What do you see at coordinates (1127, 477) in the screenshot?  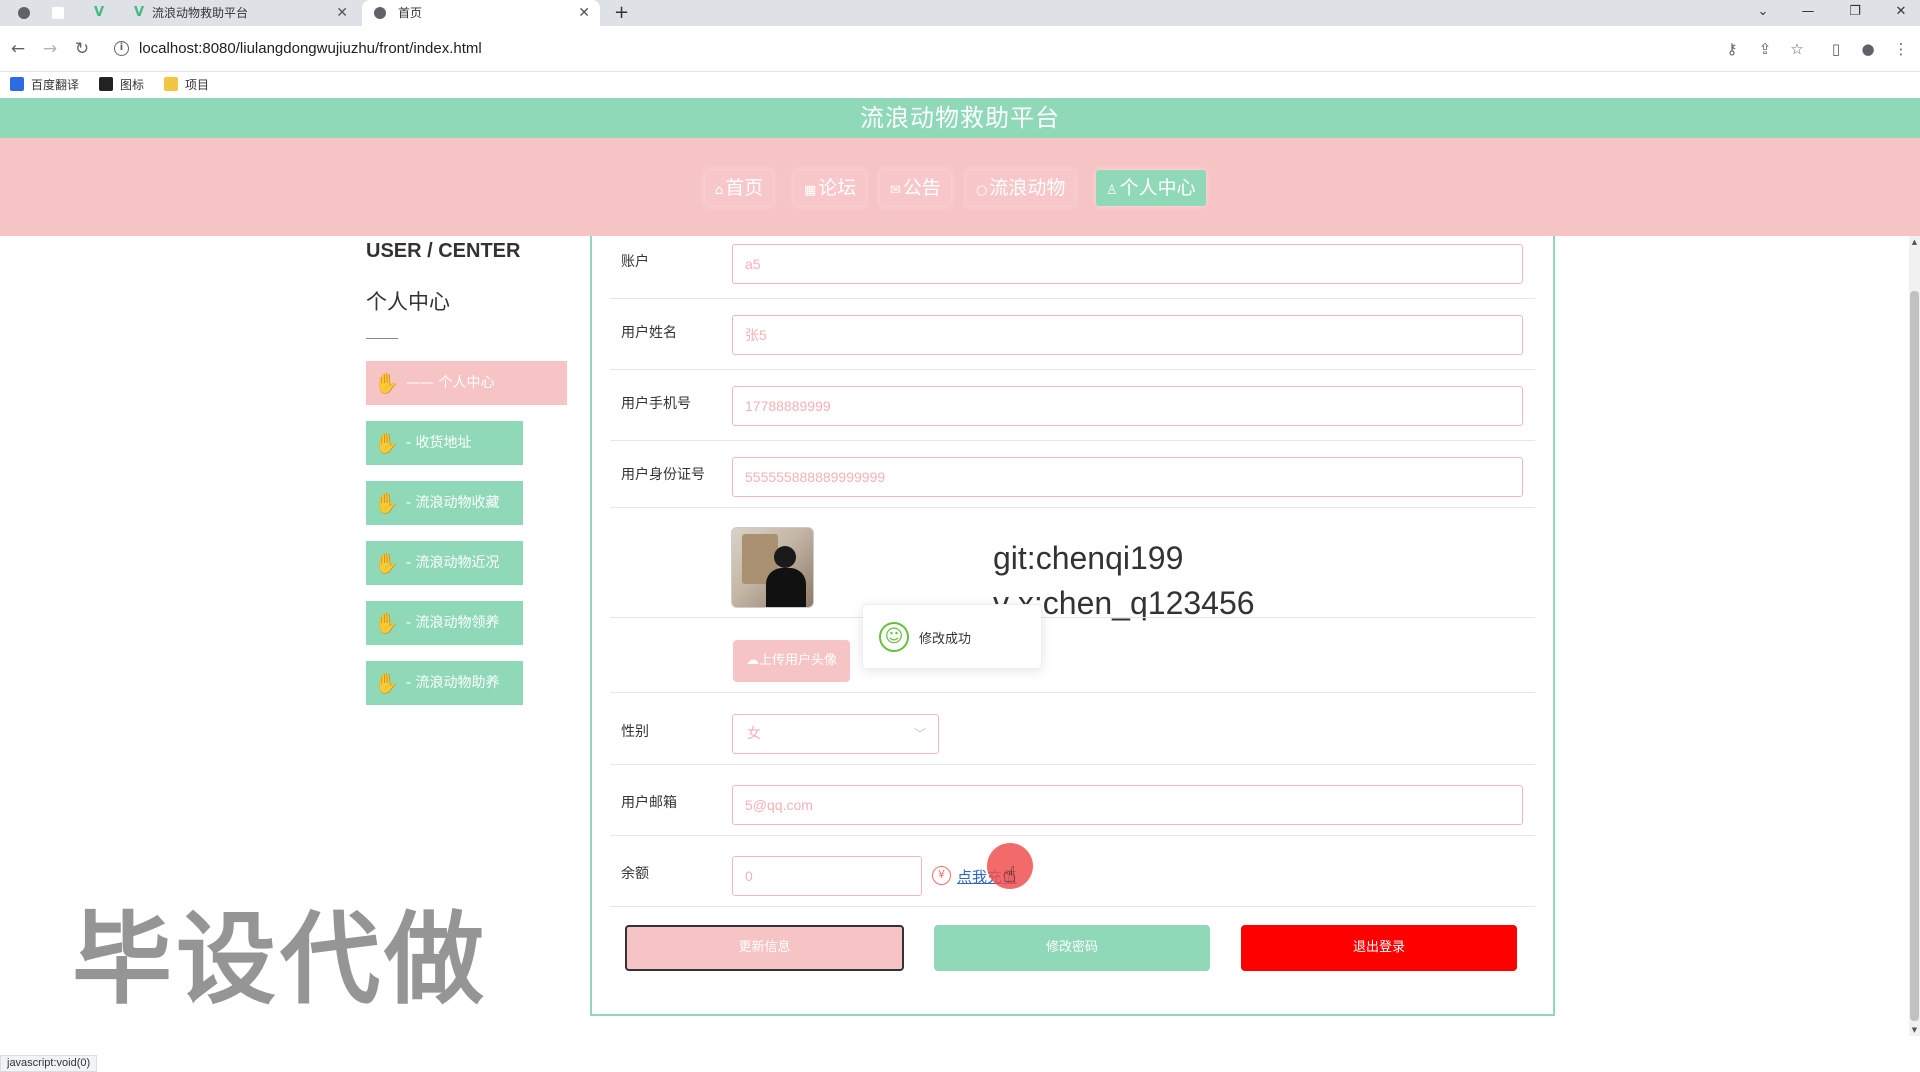 I see `id-card-field: 555555888889999999` at bounding box center [1127, 477].